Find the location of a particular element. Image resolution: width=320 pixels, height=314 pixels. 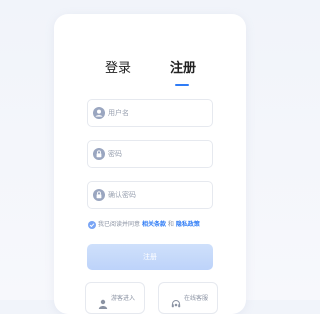

agree-checkbox is located at coordinates (92, 224).